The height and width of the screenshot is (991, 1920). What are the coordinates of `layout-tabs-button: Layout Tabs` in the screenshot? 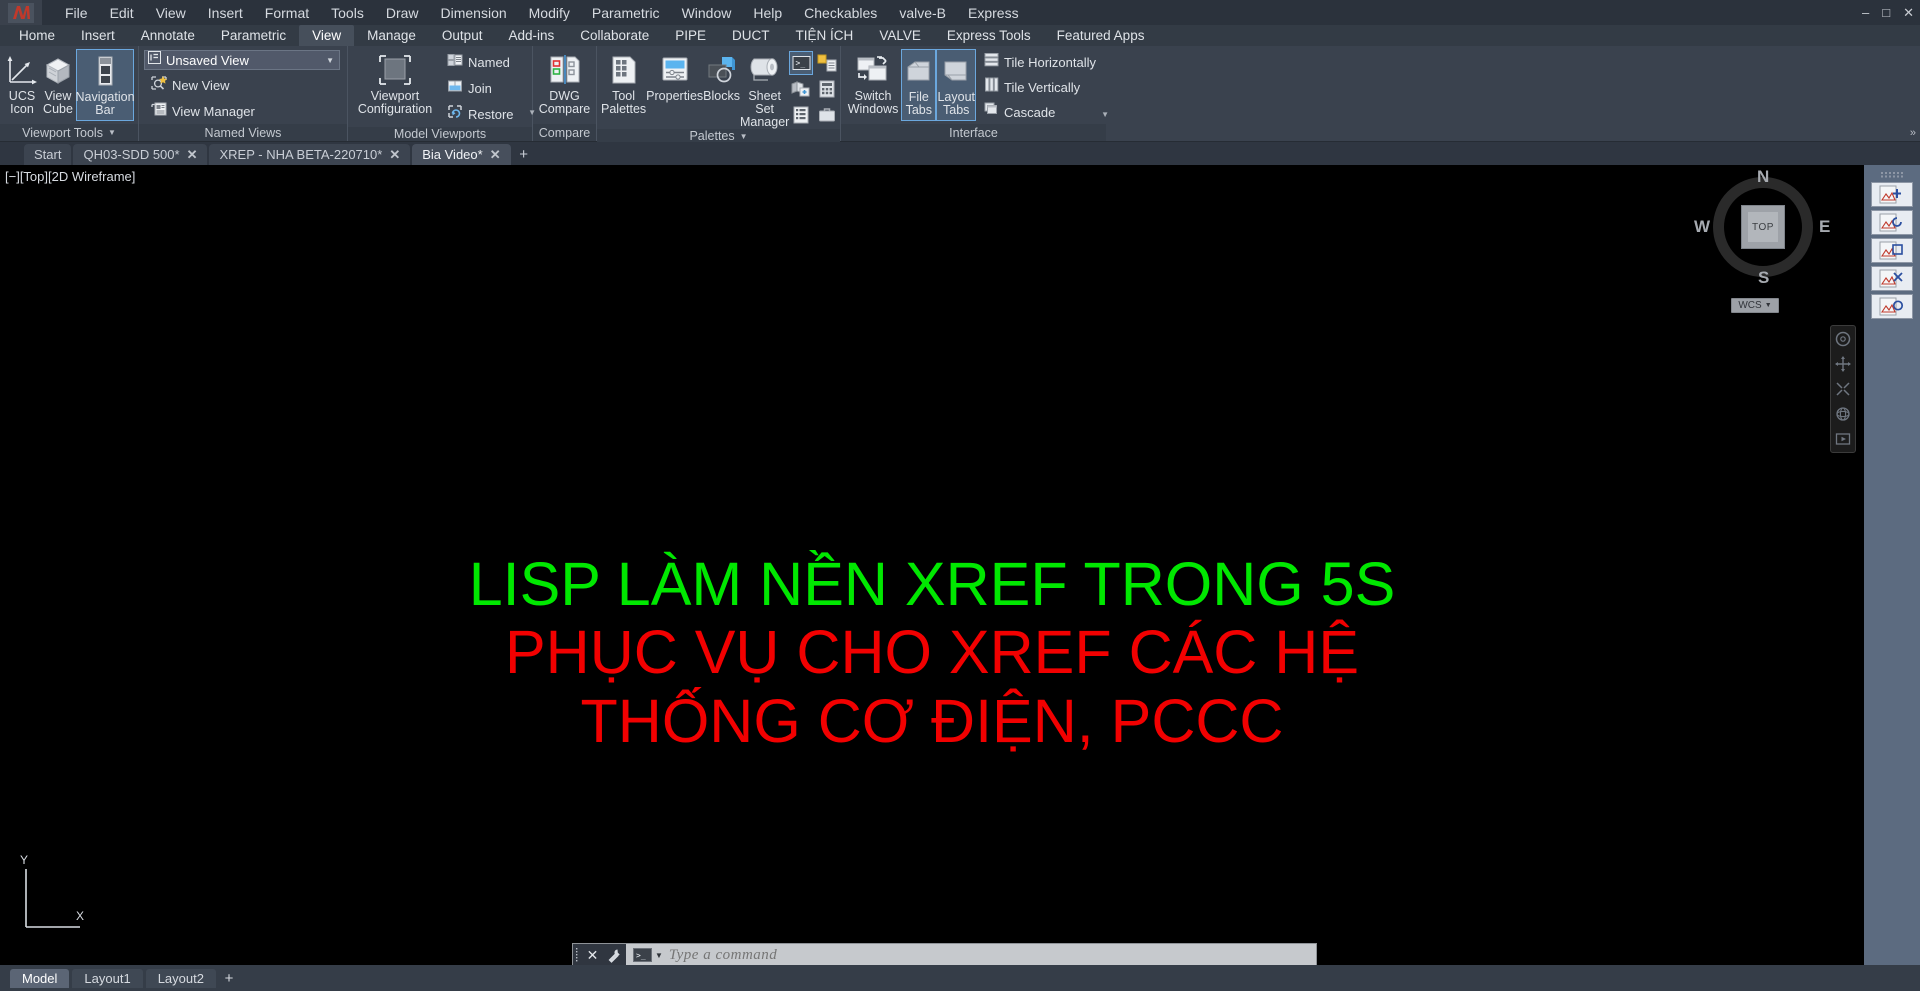 It's located at (956, 85).